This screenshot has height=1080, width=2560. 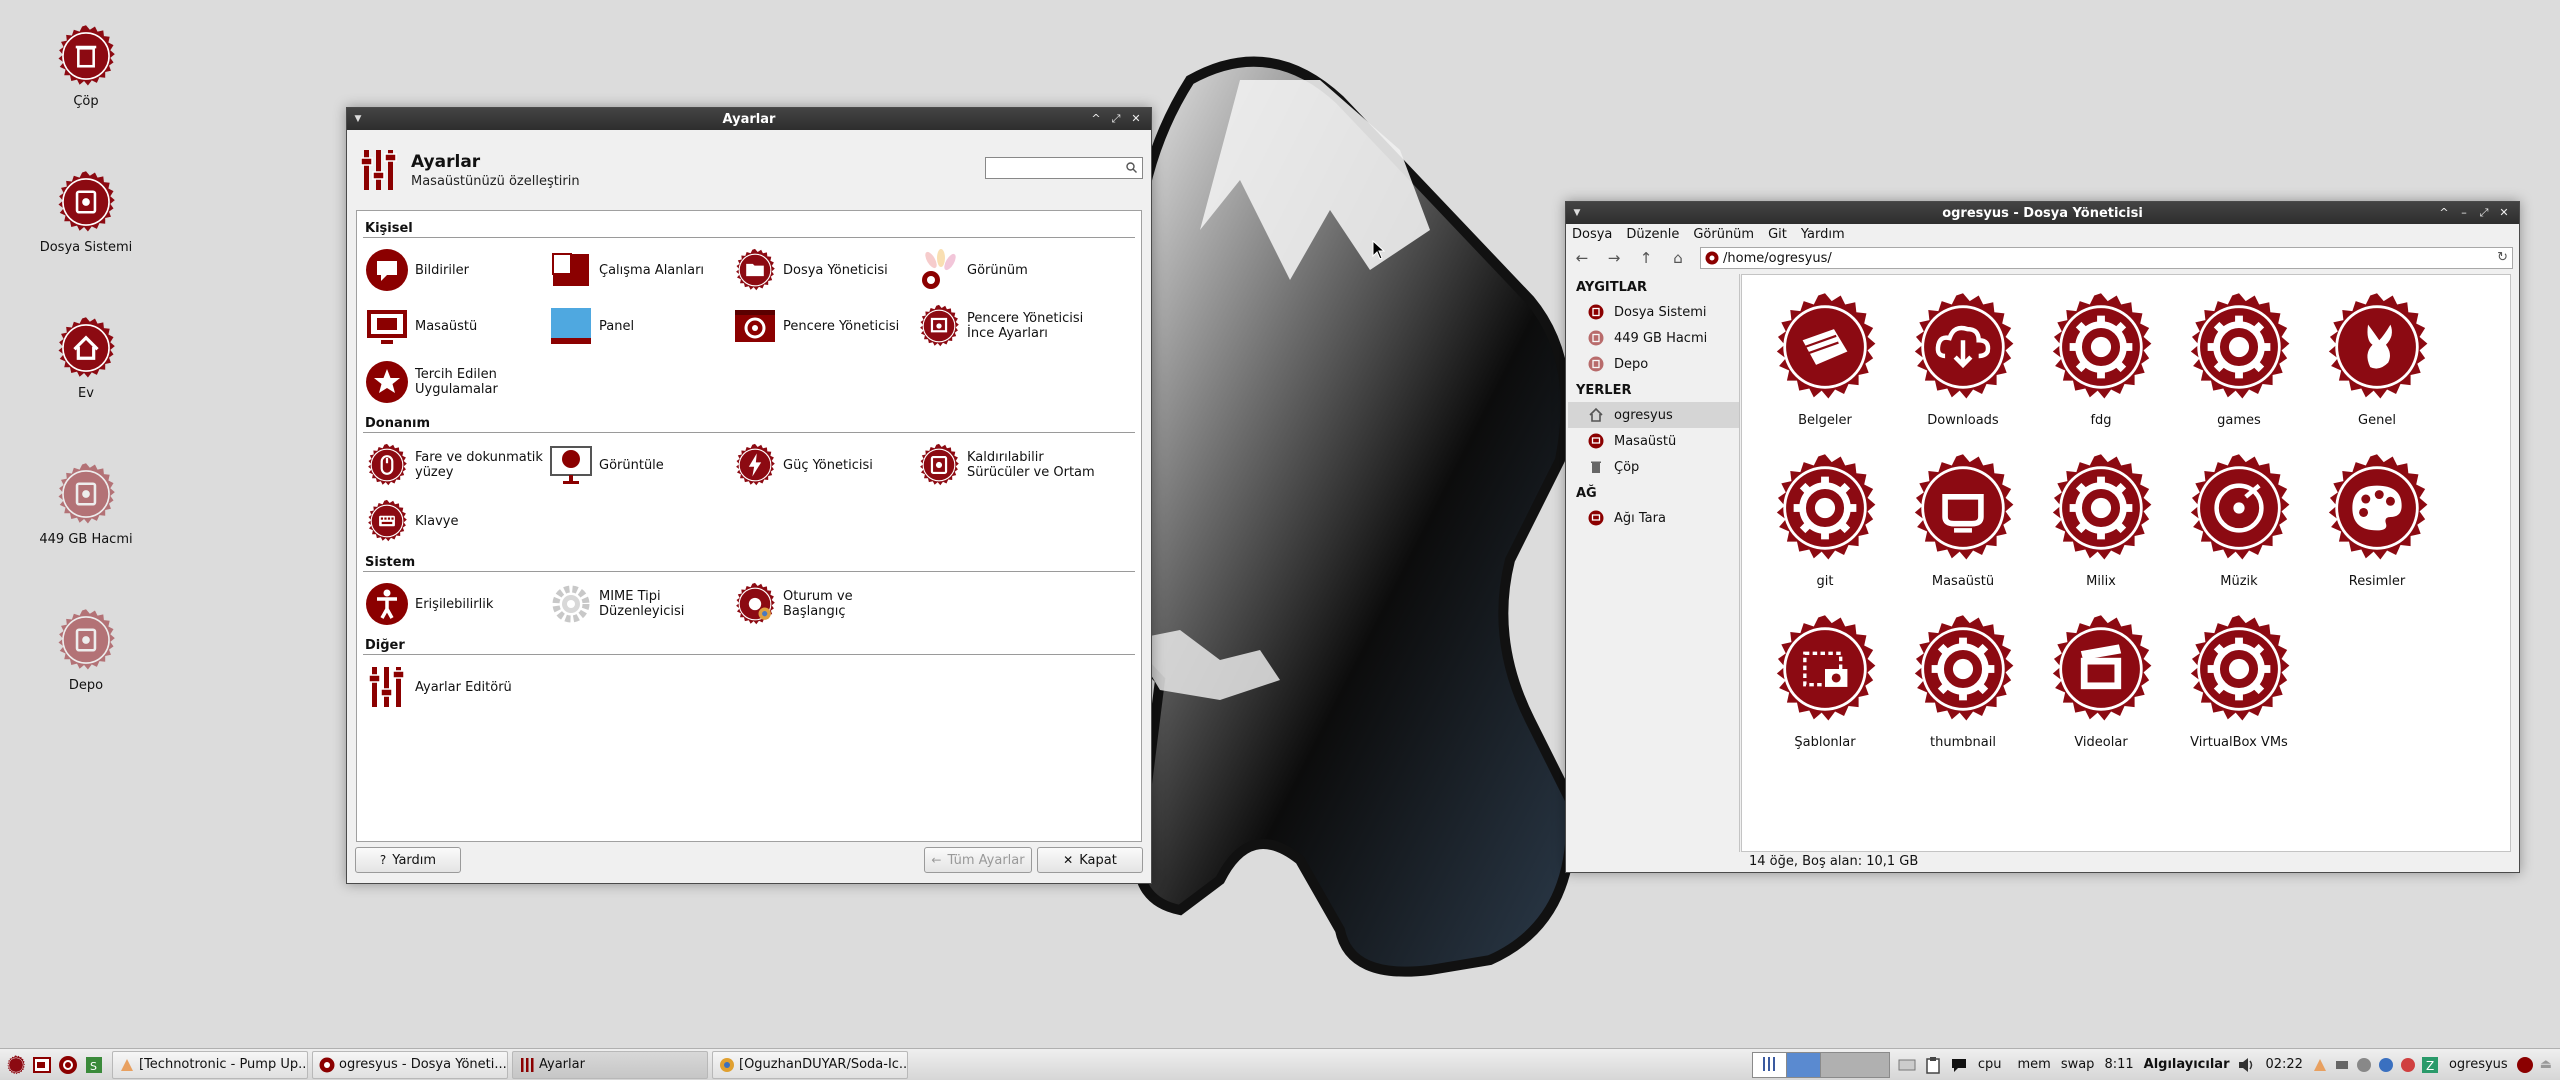 What do you see at coordinates (455, 465) in the screenshot?
I see `settings-item-mouse: Fare ve dokunmatik yüzey` at bounding box center [455, 465].